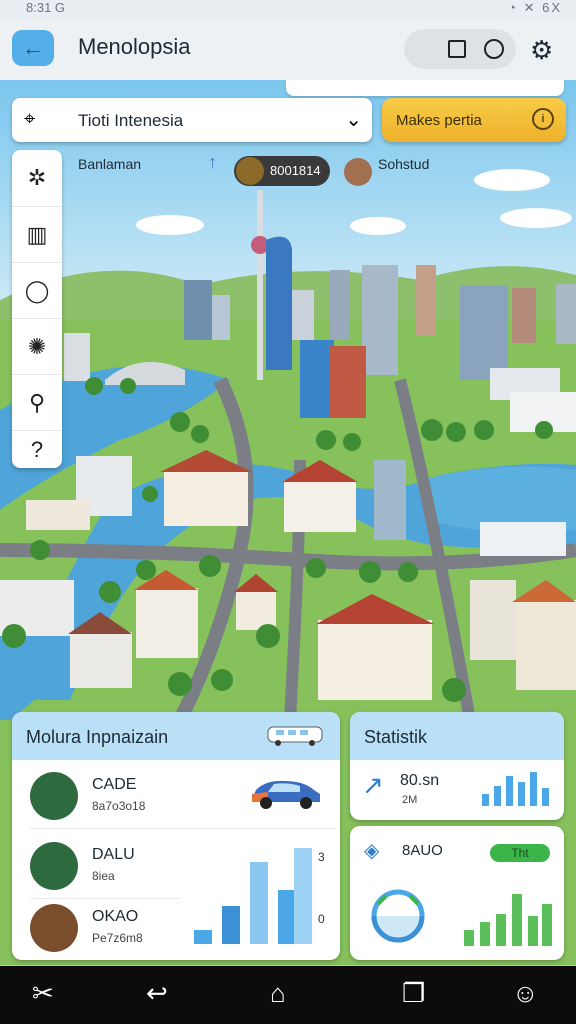 This screenshot has width=576, height=1024. I want to click on map-toolbar: ✲ ▥ ◯ ✺ ⚲ ?, so click(37, 309).